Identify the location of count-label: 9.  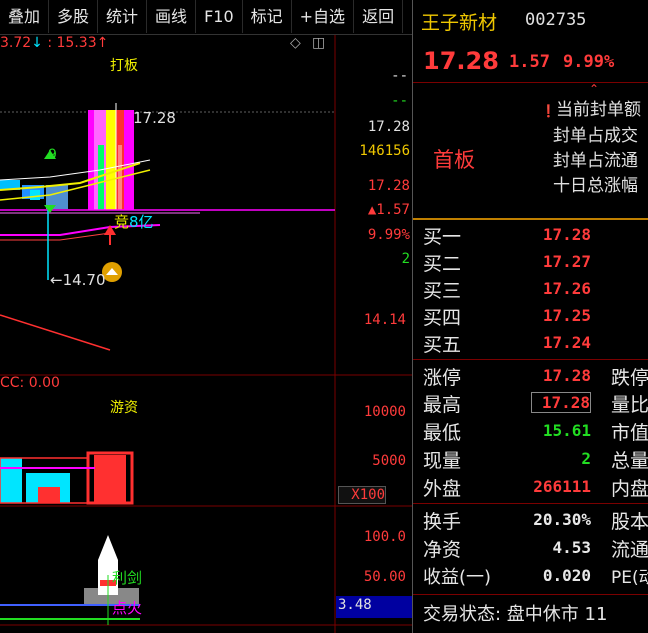
(52, 155).